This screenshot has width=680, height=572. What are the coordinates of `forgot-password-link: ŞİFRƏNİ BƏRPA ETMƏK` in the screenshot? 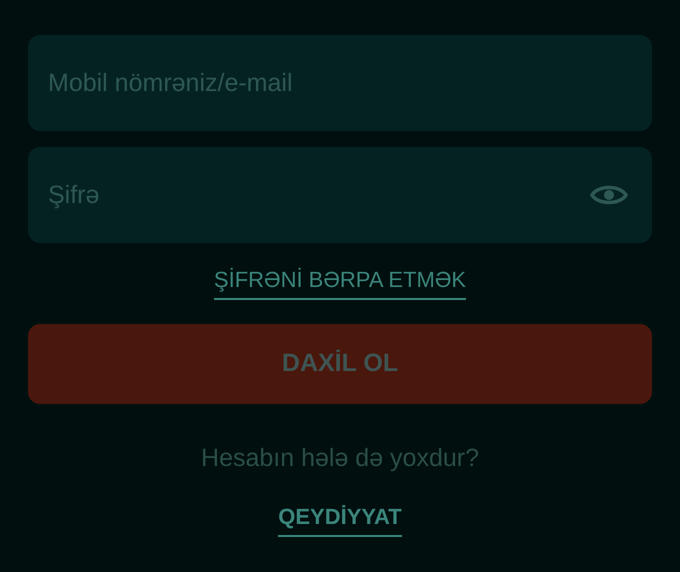 It's located at (340, 281).